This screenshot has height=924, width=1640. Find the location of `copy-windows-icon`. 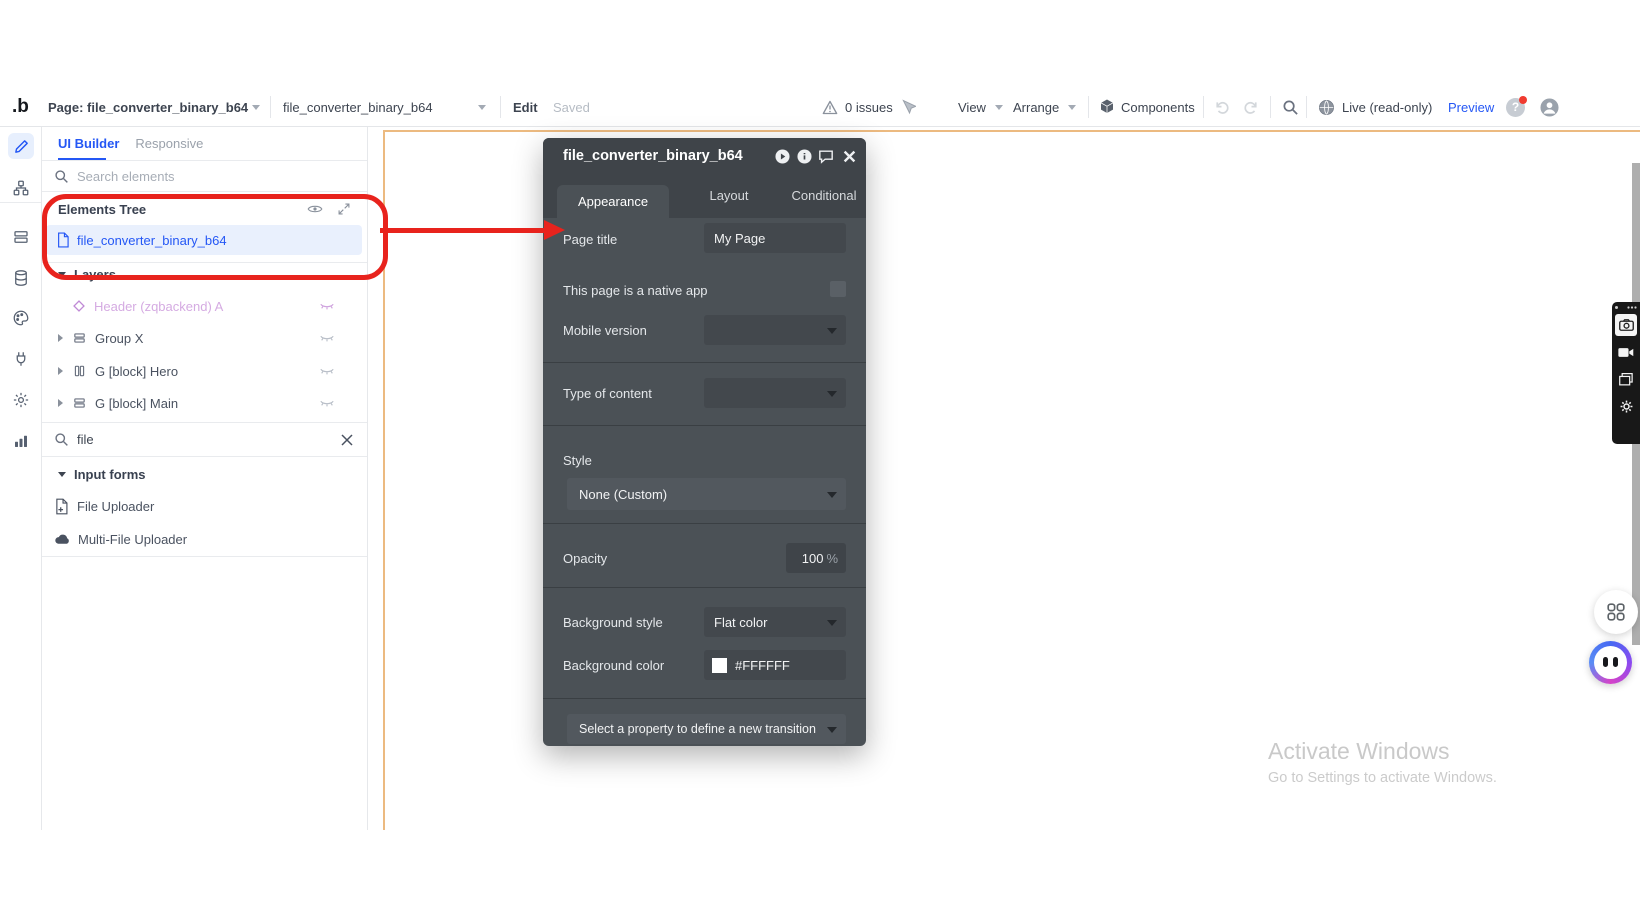

copy-windows-icon is located at coordinates (1626, 379).